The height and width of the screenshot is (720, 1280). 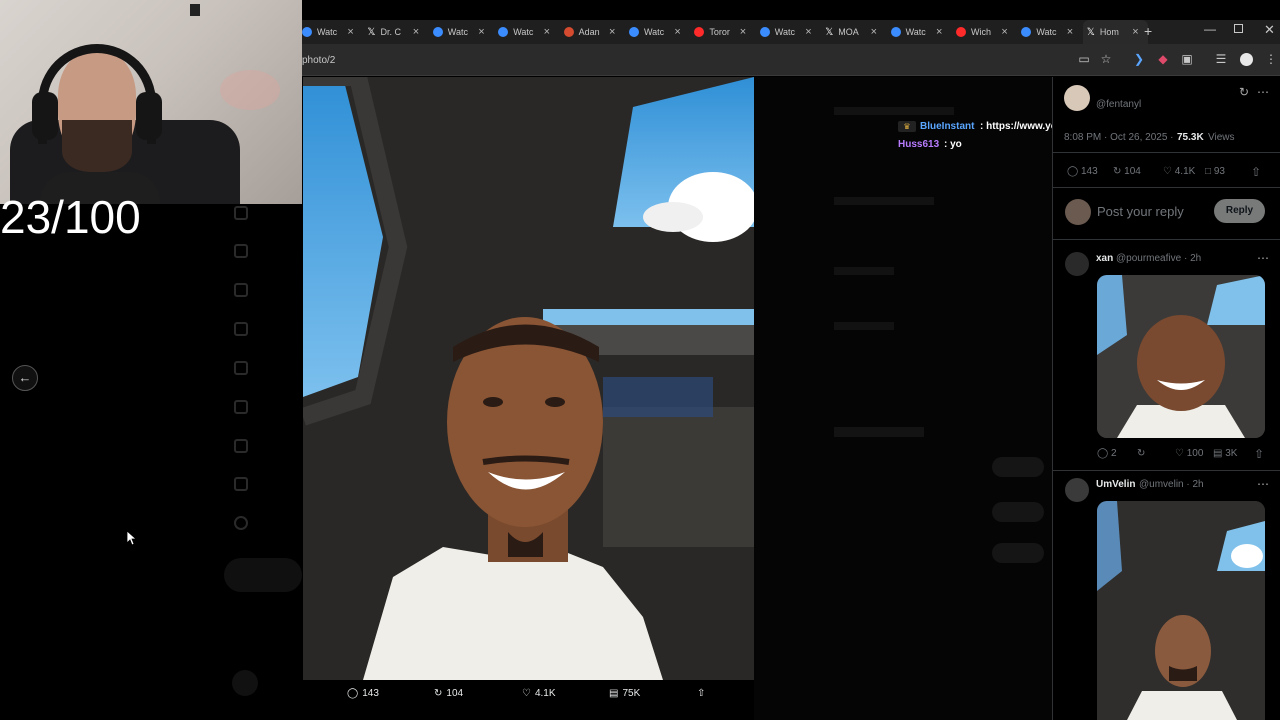 What do you see at coordinates (1215, 171) in the screenshot?
I see `bookmark-stat: □ 93` at bounding box center [1215, 171].